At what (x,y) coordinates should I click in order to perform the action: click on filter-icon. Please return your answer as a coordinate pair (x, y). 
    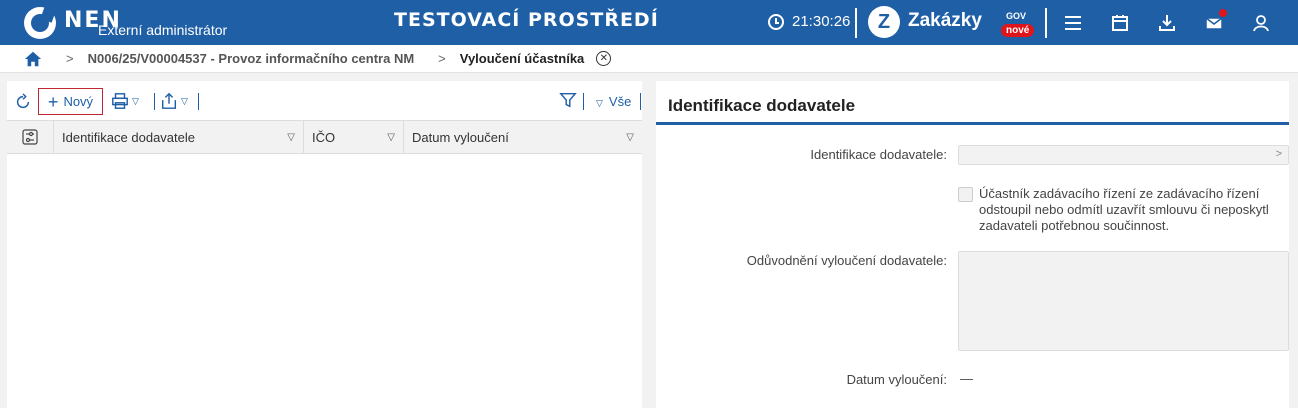
    Looking at the image, I should click on (568, 100).